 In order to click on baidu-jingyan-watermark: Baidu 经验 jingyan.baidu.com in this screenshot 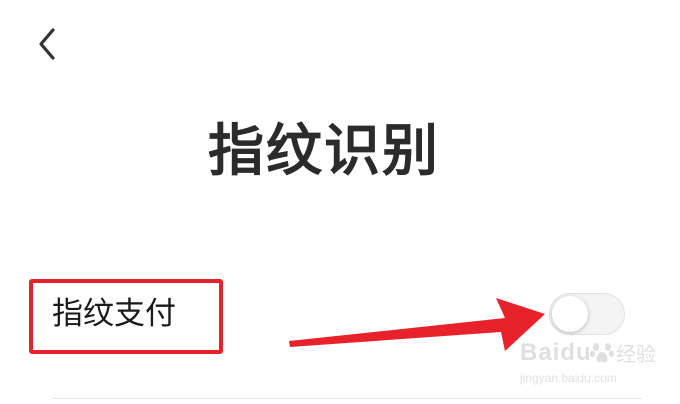, I will do `click(595, 366)`.